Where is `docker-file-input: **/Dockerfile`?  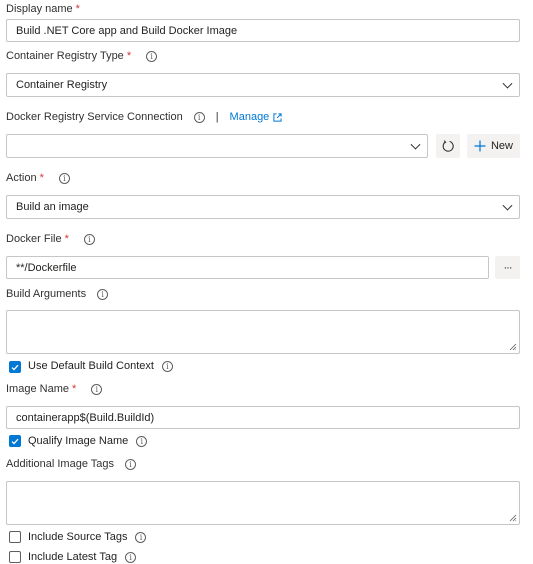 docker-file-input: **/Dockerfile is located at coordinates (247, 267).